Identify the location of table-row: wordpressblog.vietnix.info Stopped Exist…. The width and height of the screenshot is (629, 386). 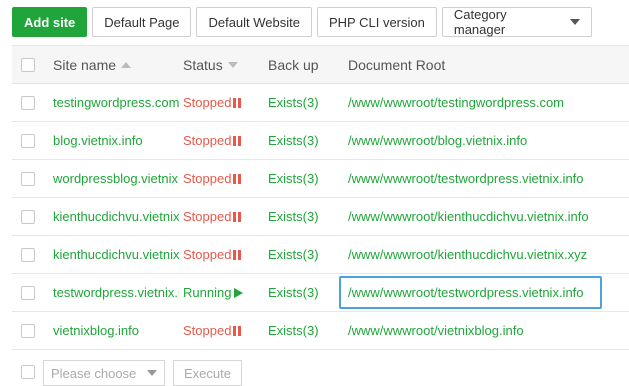
(320, 179).